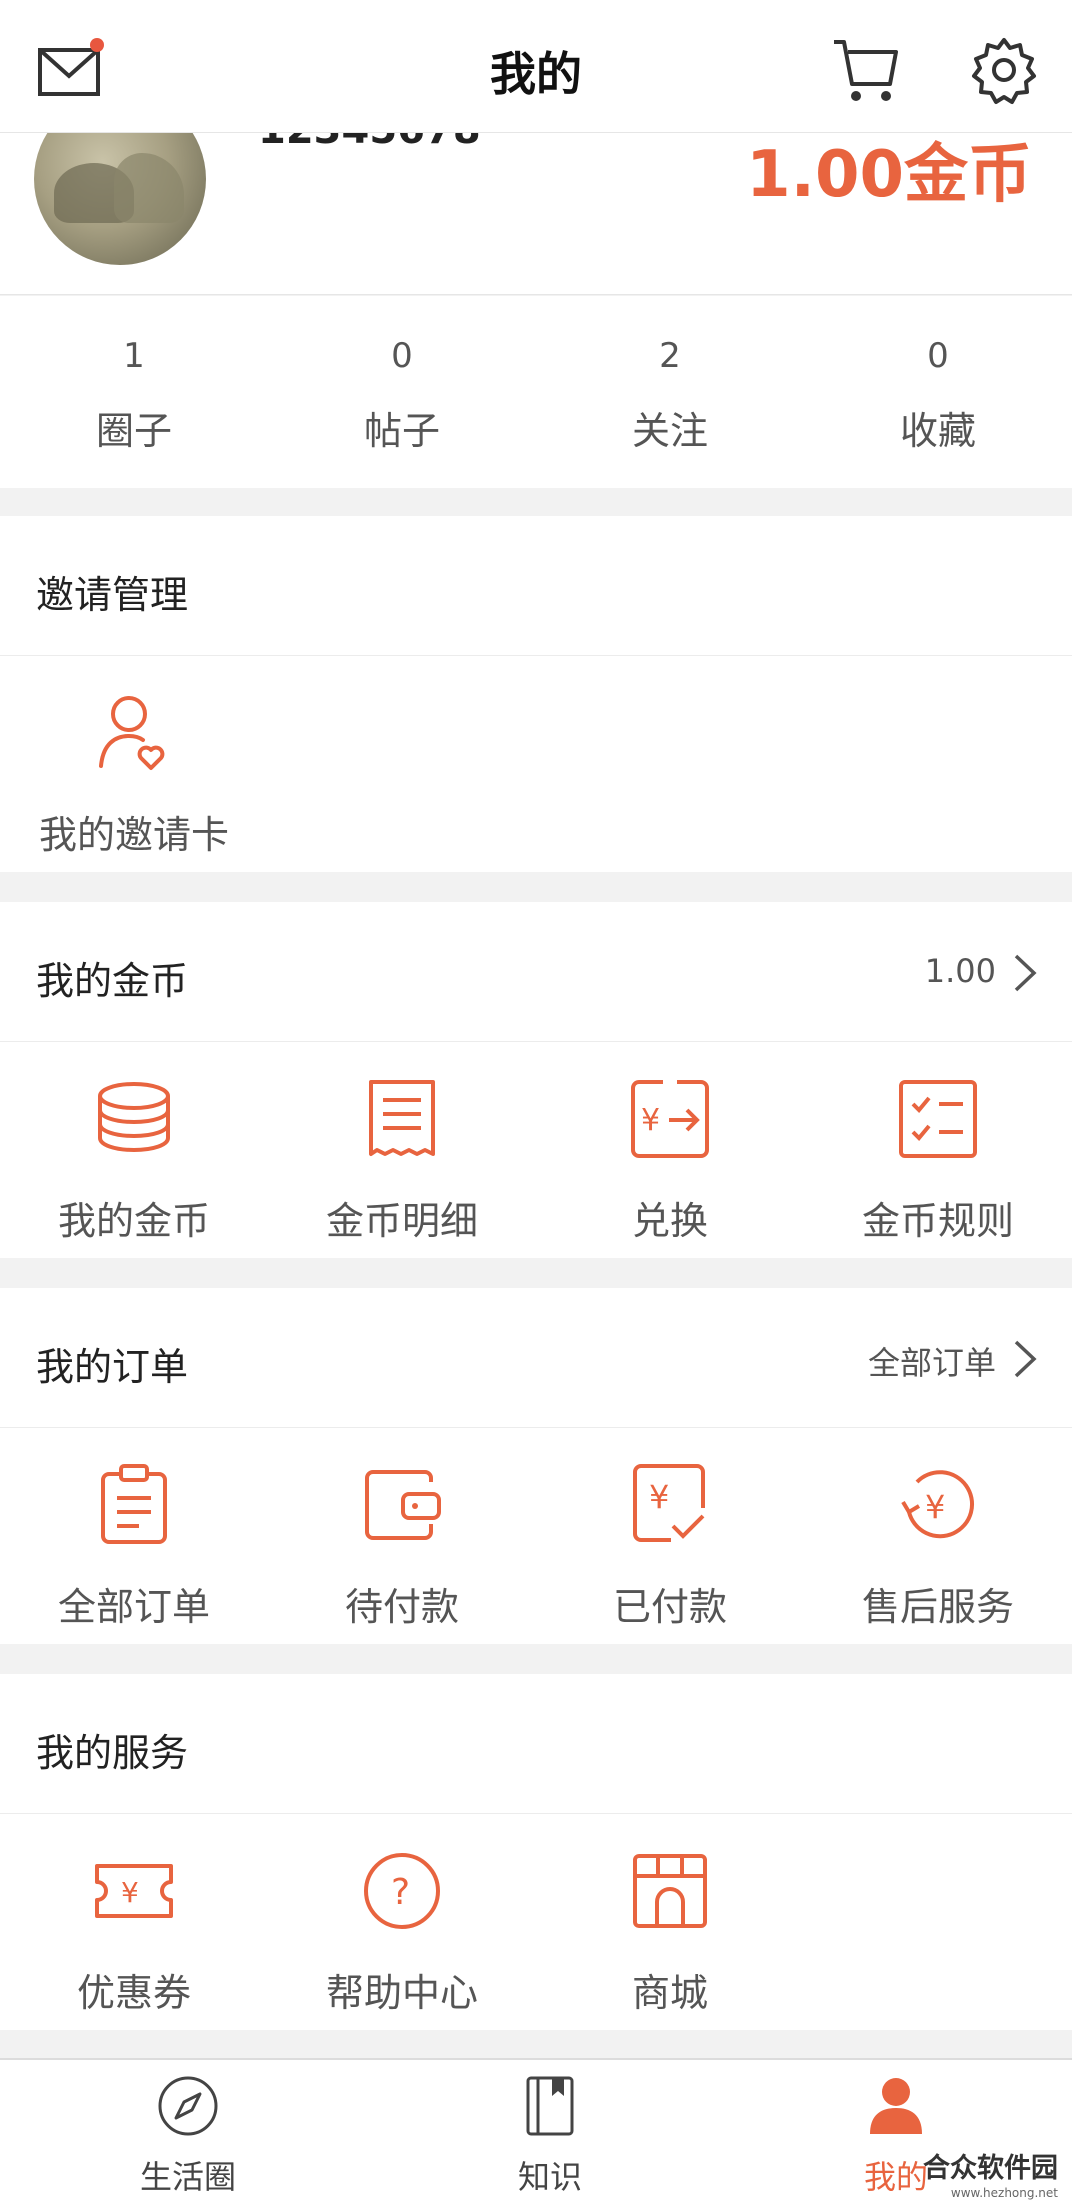 Image resolution: width=1072 pixels, height=2200 pixels. I want to click on stats-row: 1 圈子 0 帖子 2 关注 0 收藏, so click(536, 392).